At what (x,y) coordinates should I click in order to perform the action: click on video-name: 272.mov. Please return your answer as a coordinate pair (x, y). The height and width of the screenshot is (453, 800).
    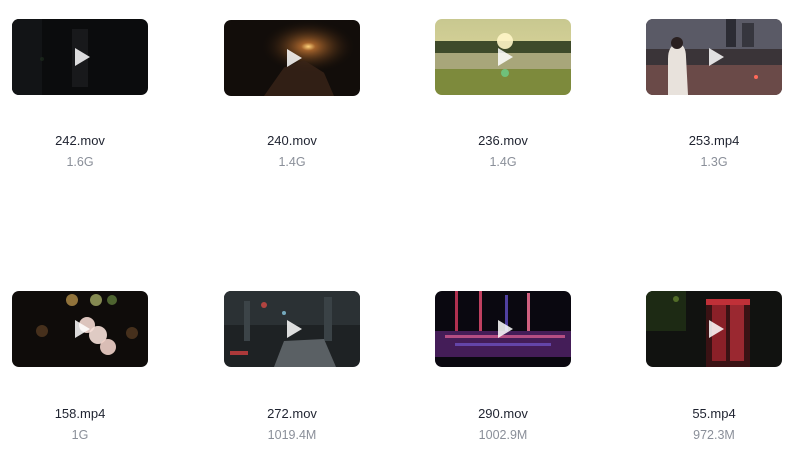
    Looking at the image, I should click on (292, 413).